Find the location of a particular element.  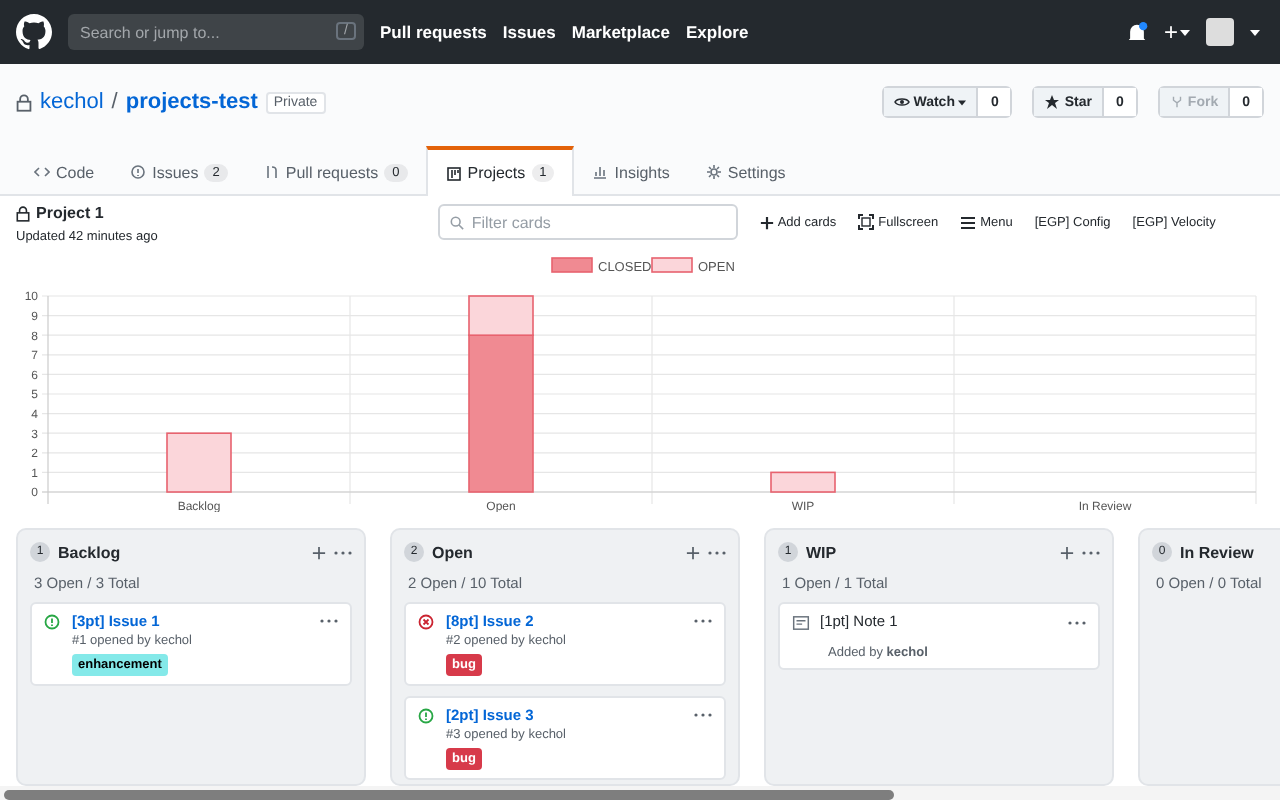

issue-icon is located at coordinates (138, 172).